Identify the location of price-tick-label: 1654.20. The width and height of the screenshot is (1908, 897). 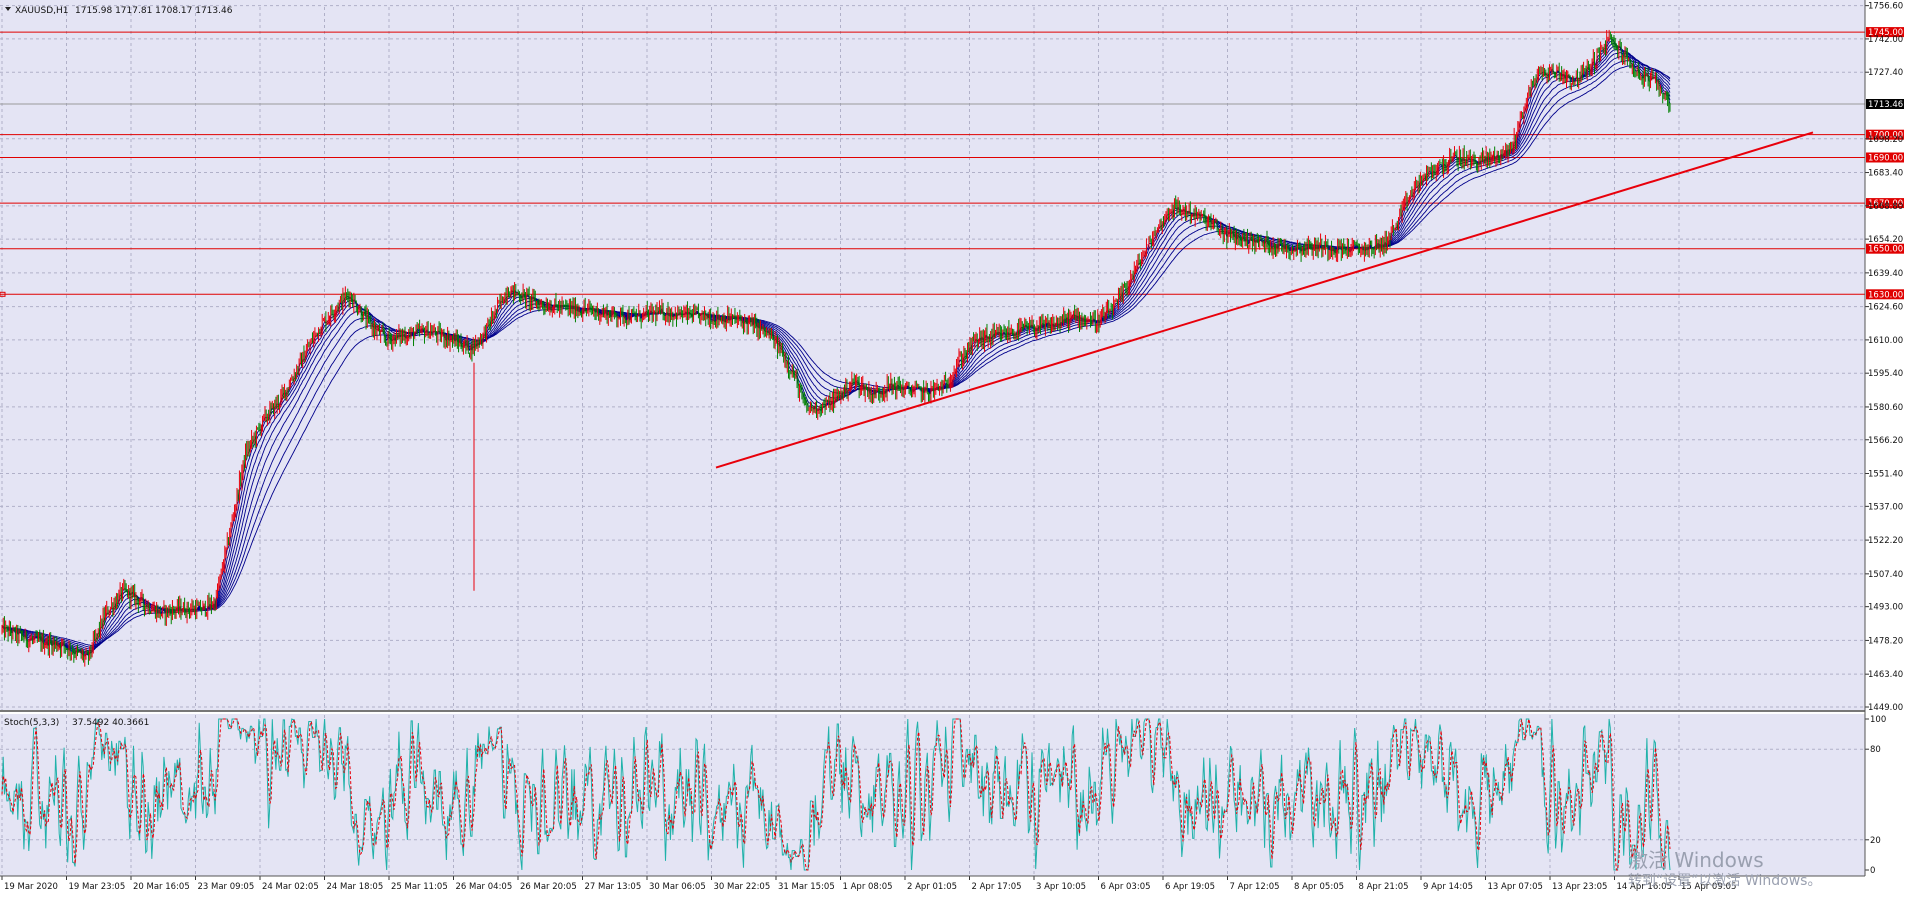
(1885, 240).